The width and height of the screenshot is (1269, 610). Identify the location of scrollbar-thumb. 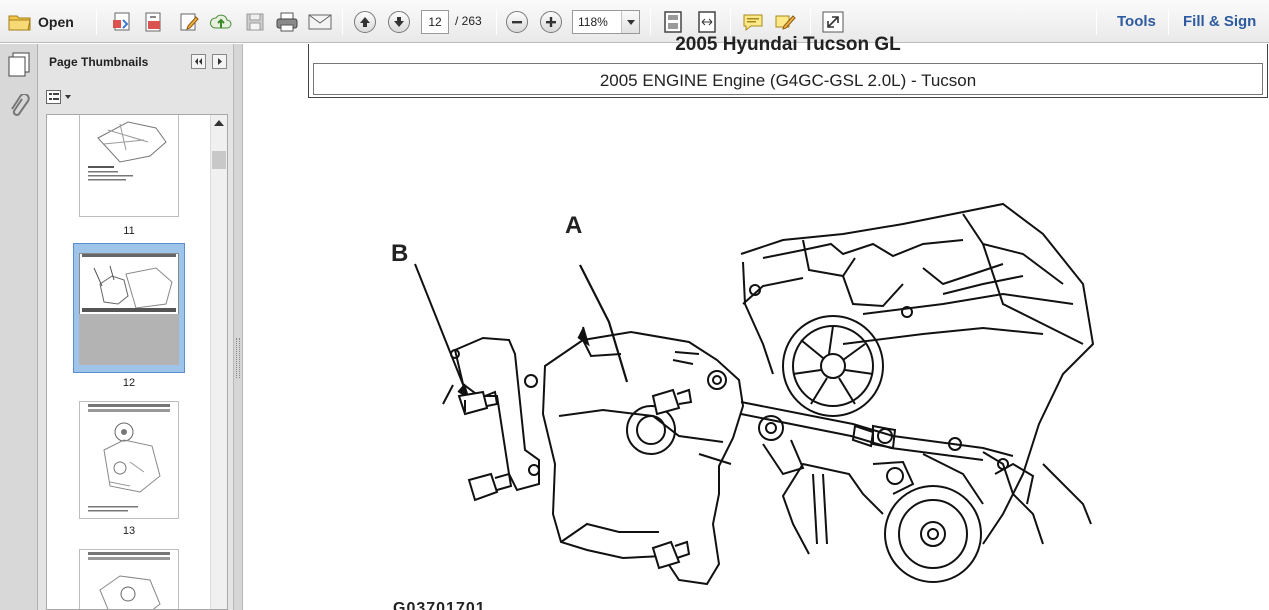
(219, 160).